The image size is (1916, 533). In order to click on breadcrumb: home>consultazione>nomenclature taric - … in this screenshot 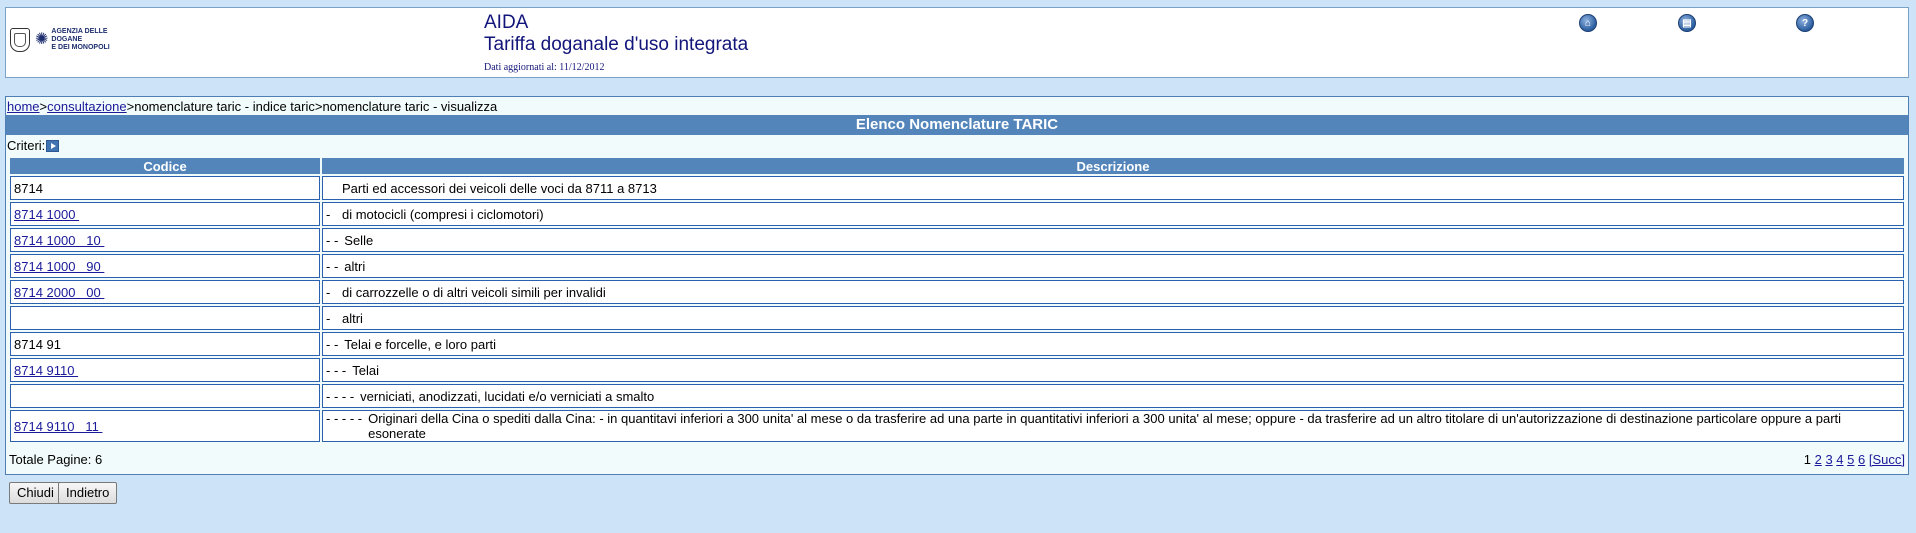, I will do `click(252, 106)`.